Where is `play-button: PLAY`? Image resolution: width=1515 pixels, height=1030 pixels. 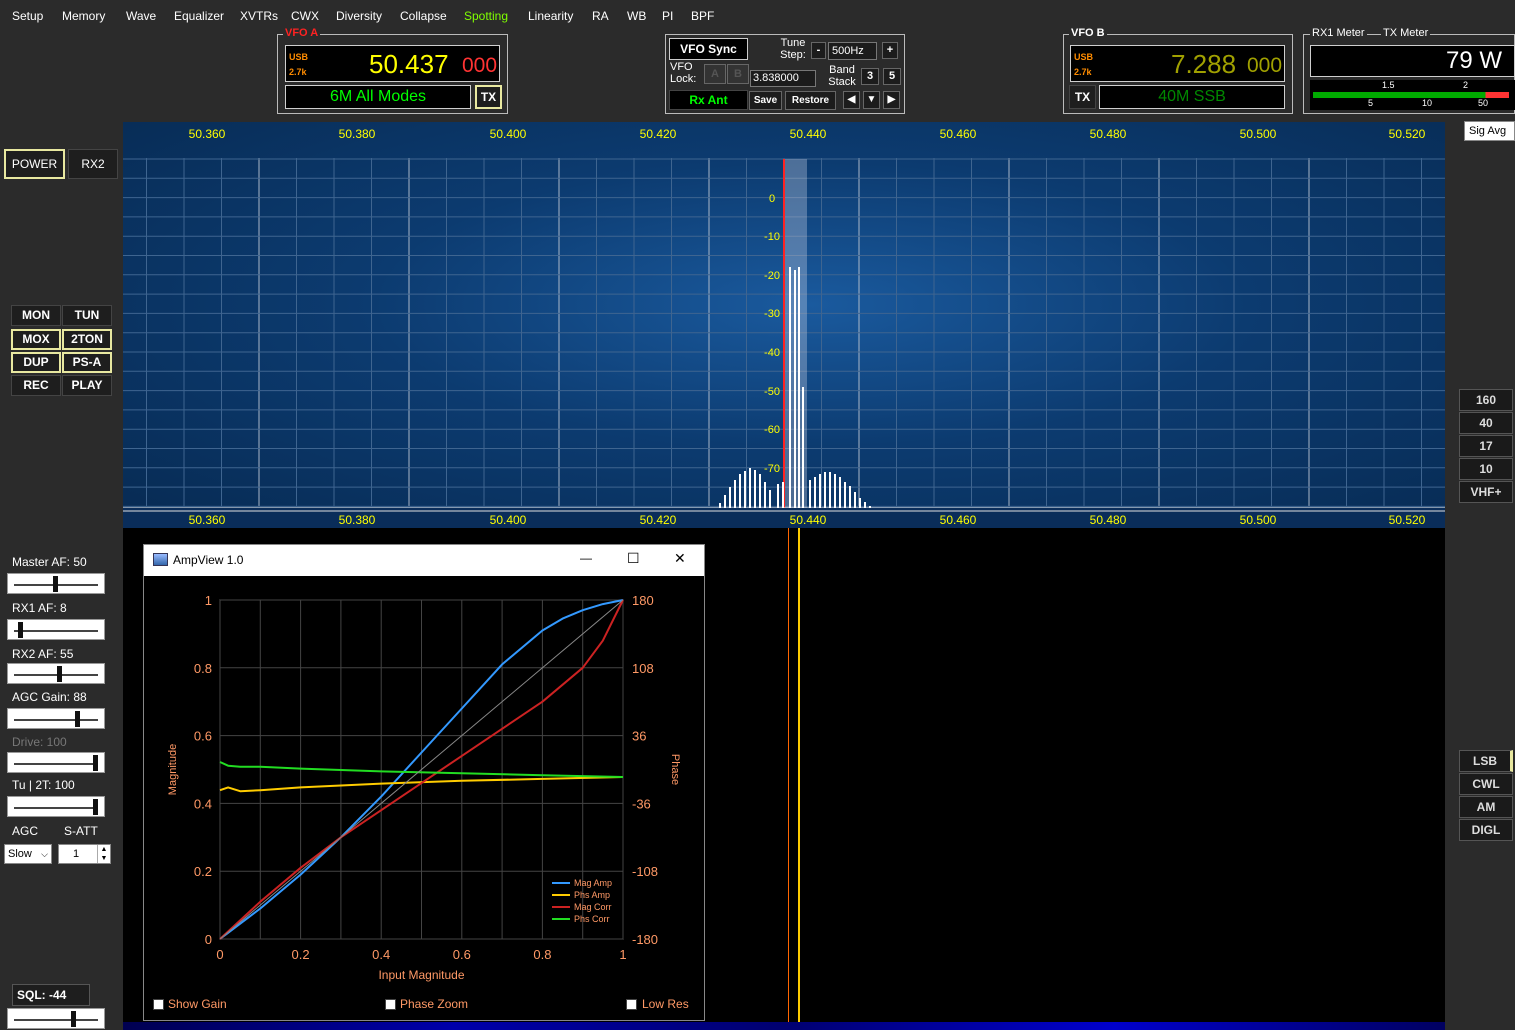
play-button: PLAY is located at coordinates (87, 385).